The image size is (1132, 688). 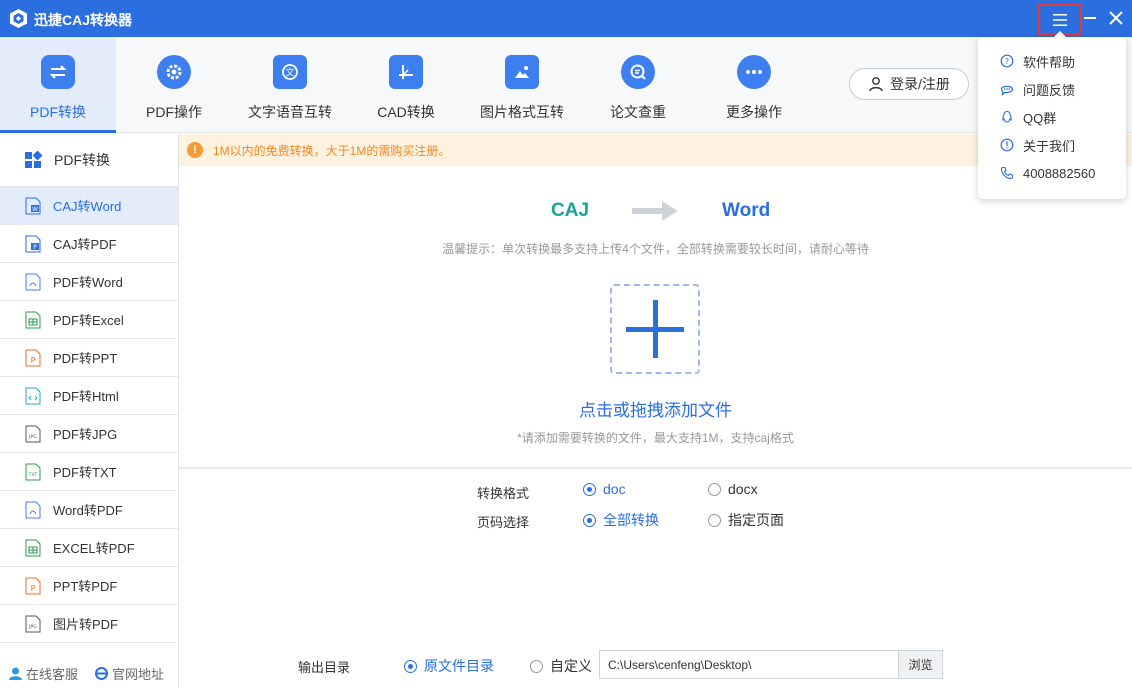 What do you see at coordinates (743, 489) in the screenshot?
I see `format-docx-label: docx` at bounding box center [743, 489].